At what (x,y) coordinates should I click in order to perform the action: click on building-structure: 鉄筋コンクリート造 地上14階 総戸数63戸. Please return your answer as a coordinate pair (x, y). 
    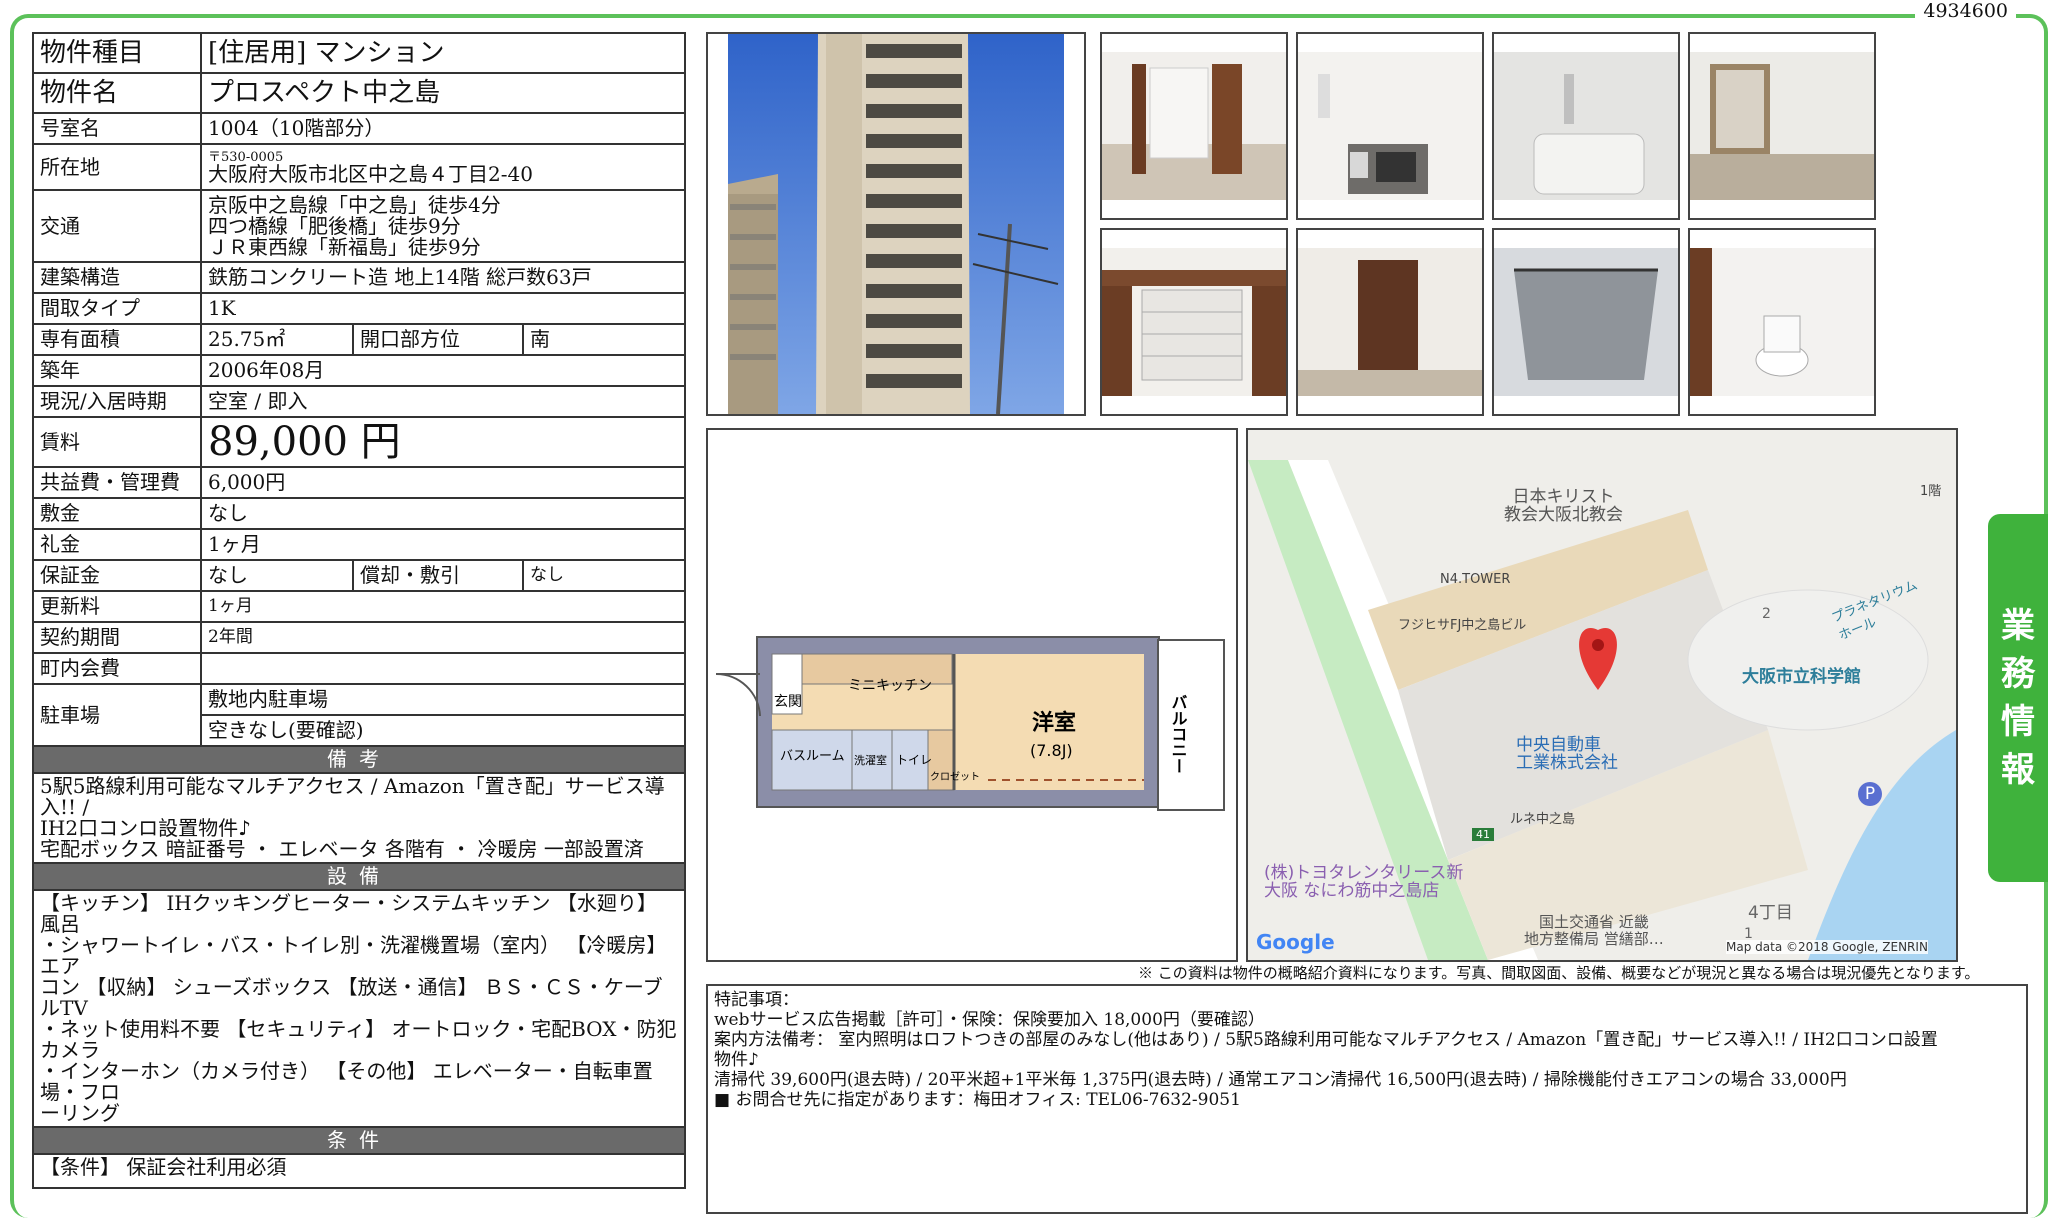
    Looking at the image, I should click on (443, 277).